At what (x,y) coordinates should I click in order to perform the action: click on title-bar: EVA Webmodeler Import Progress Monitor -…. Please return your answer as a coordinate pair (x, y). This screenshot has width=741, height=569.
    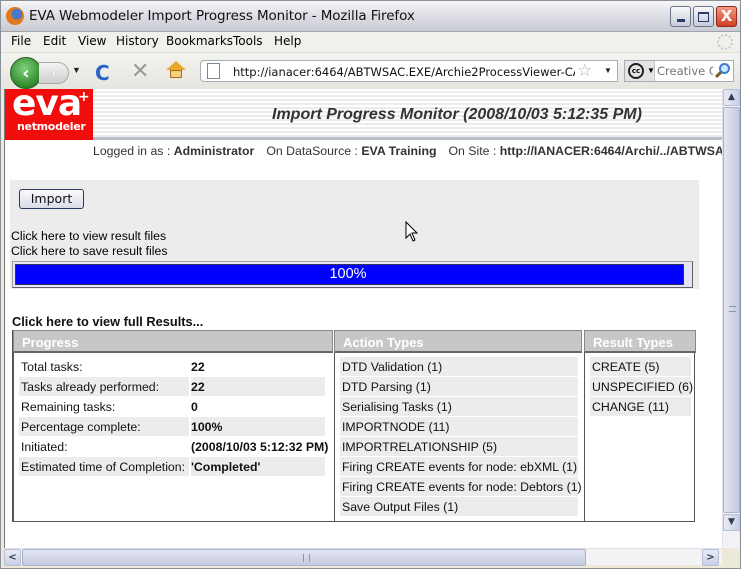
    Looking at the image, I should click on (370, 16).